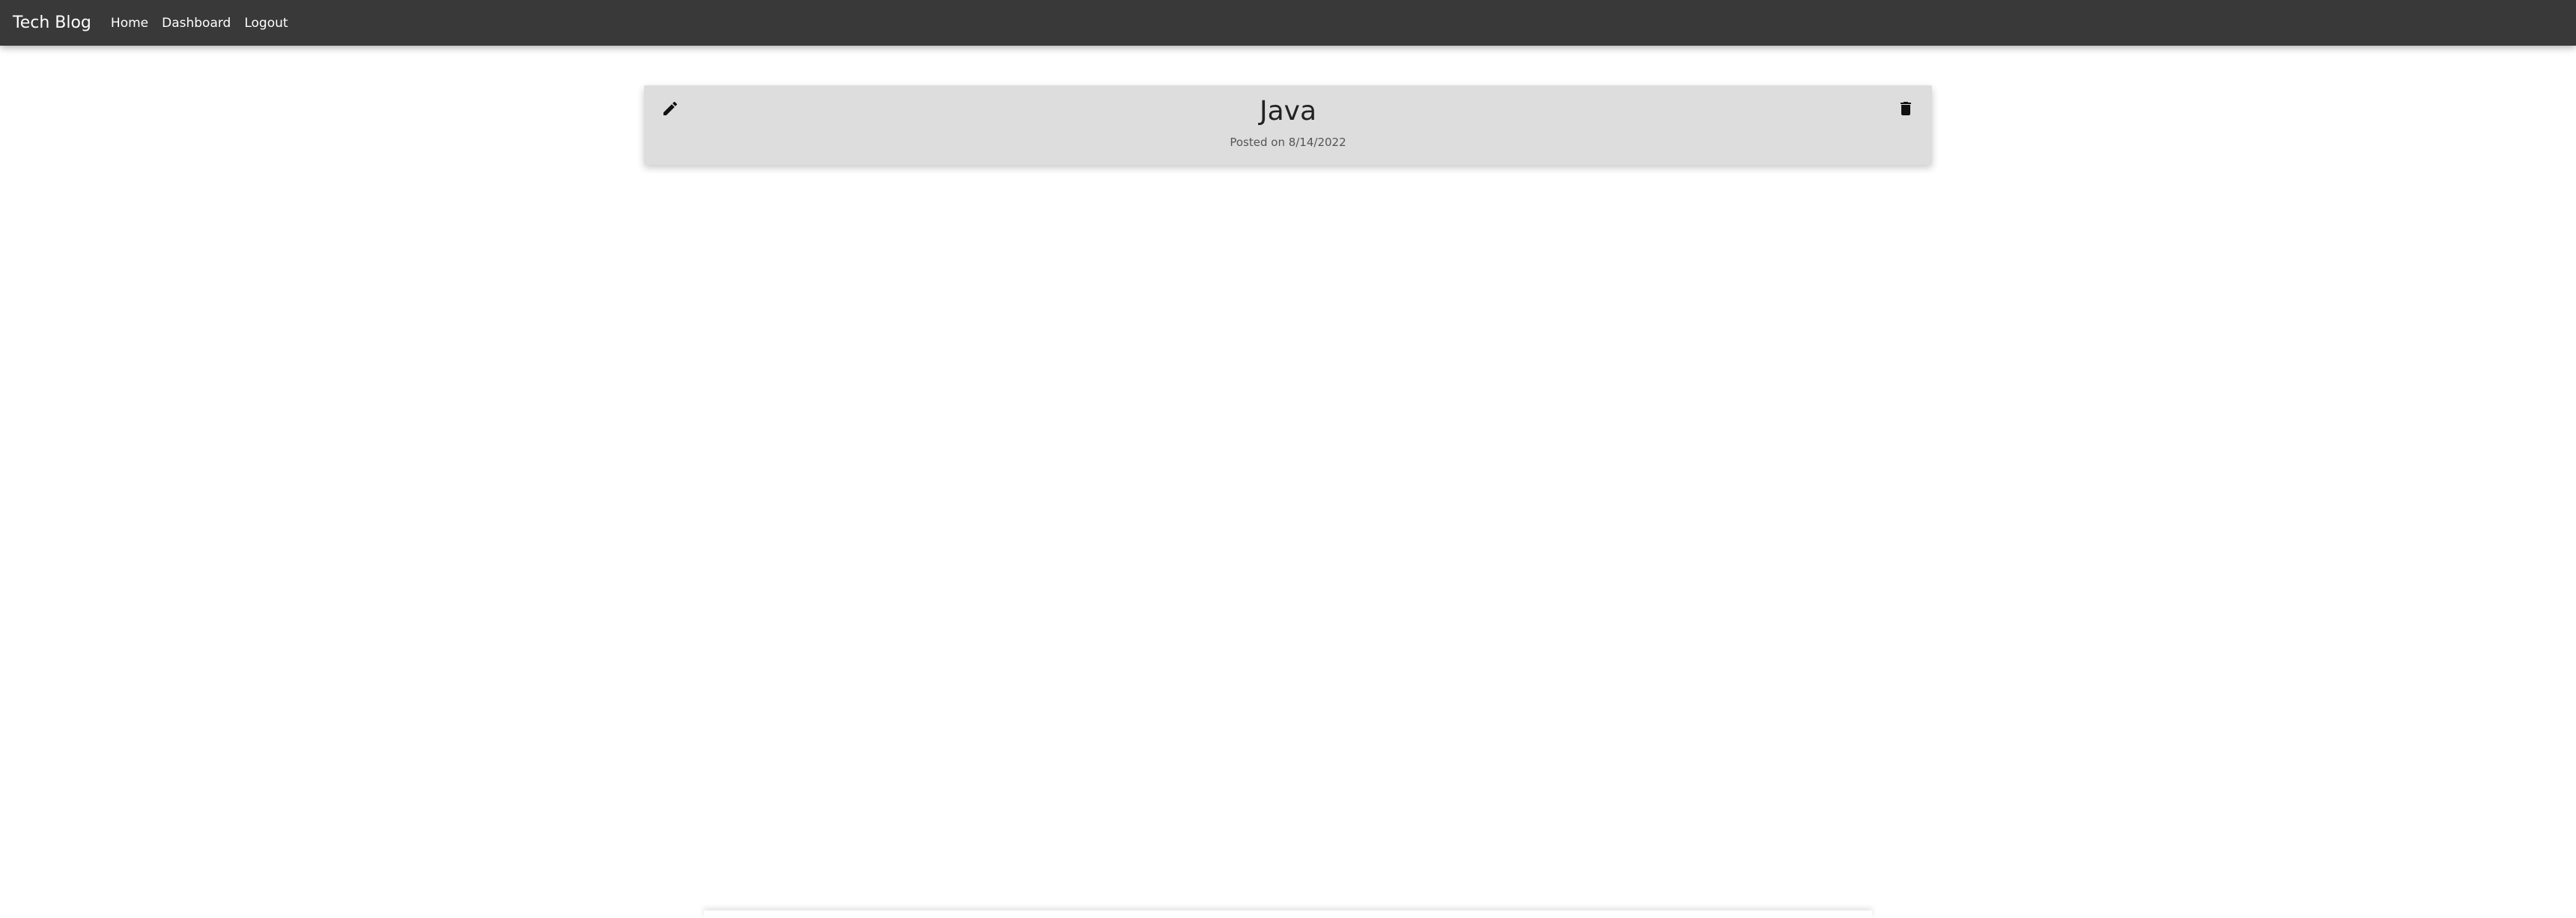 The height and width of the screenshot is (918, 2576). Describe the element at coordinates (196, 24) in the screenshot. I see `nav-link-dashboard: Dashboard` at that location.